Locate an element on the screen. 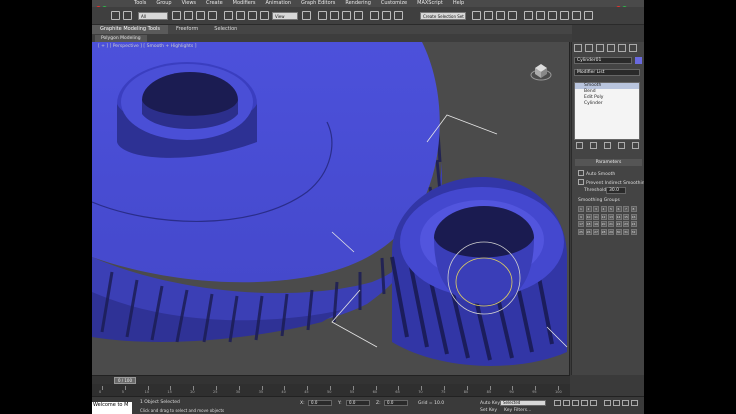 This screenshot has height=414, width=736. auto-key-button: Auto Key is located at coordinates (490, 403).